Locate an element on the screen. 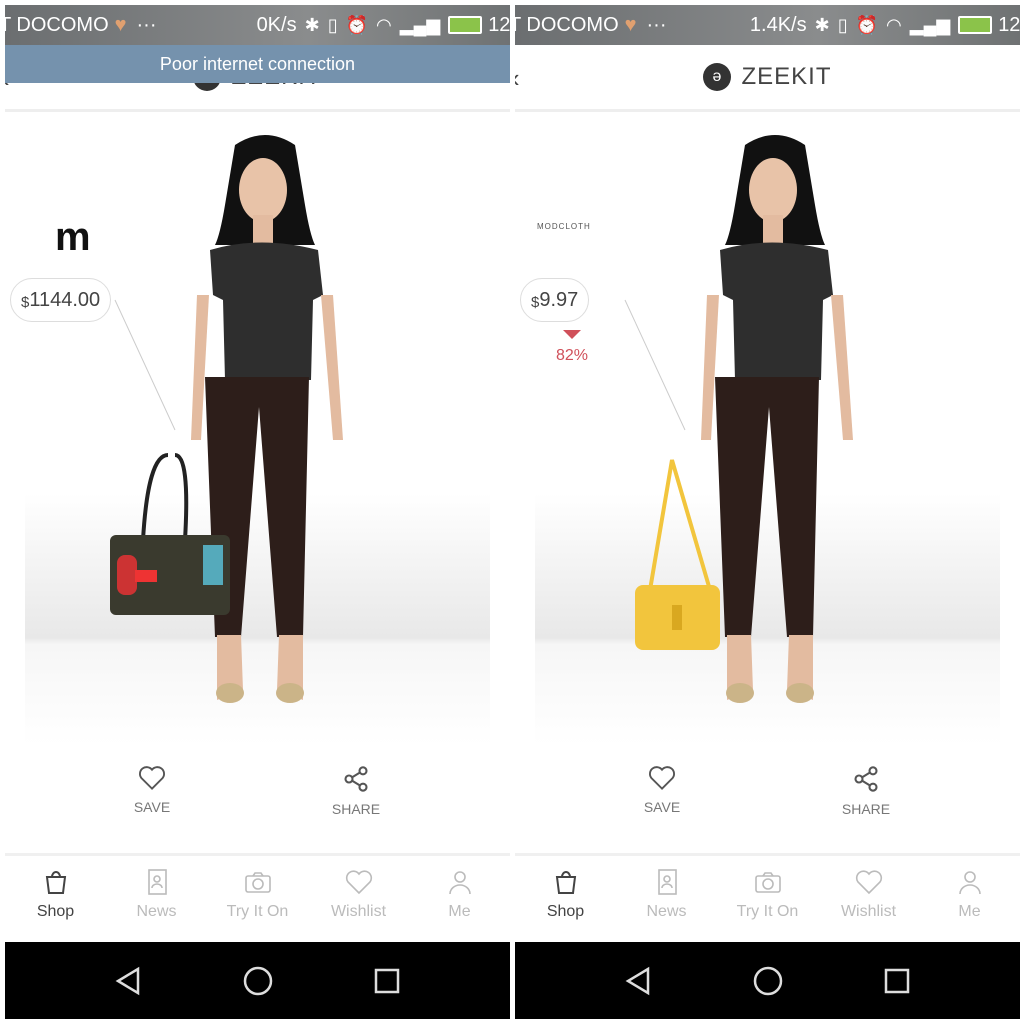 This screenshot has width=1024, height=1024. network-speed: 1.4K/s is located at coordinates (778, 24).